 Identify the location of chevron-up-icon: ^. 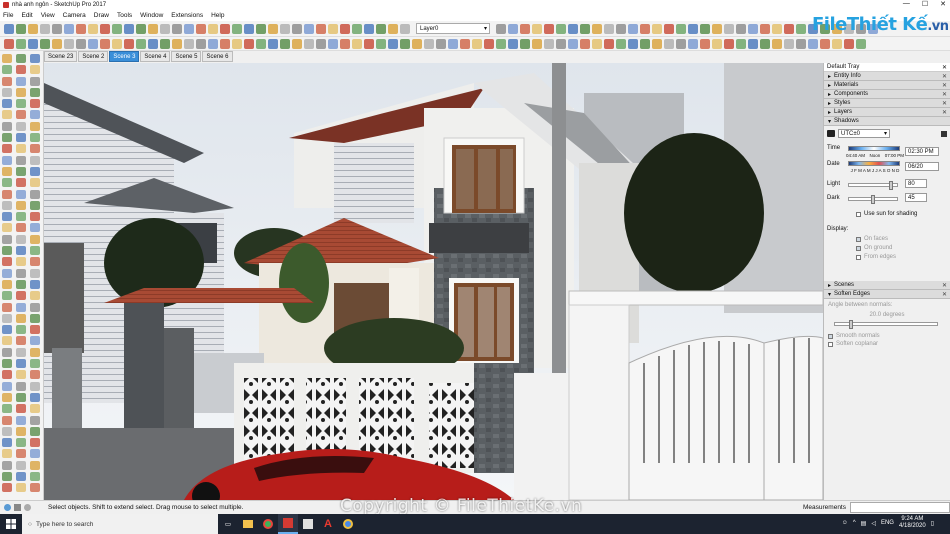
(854, 523).